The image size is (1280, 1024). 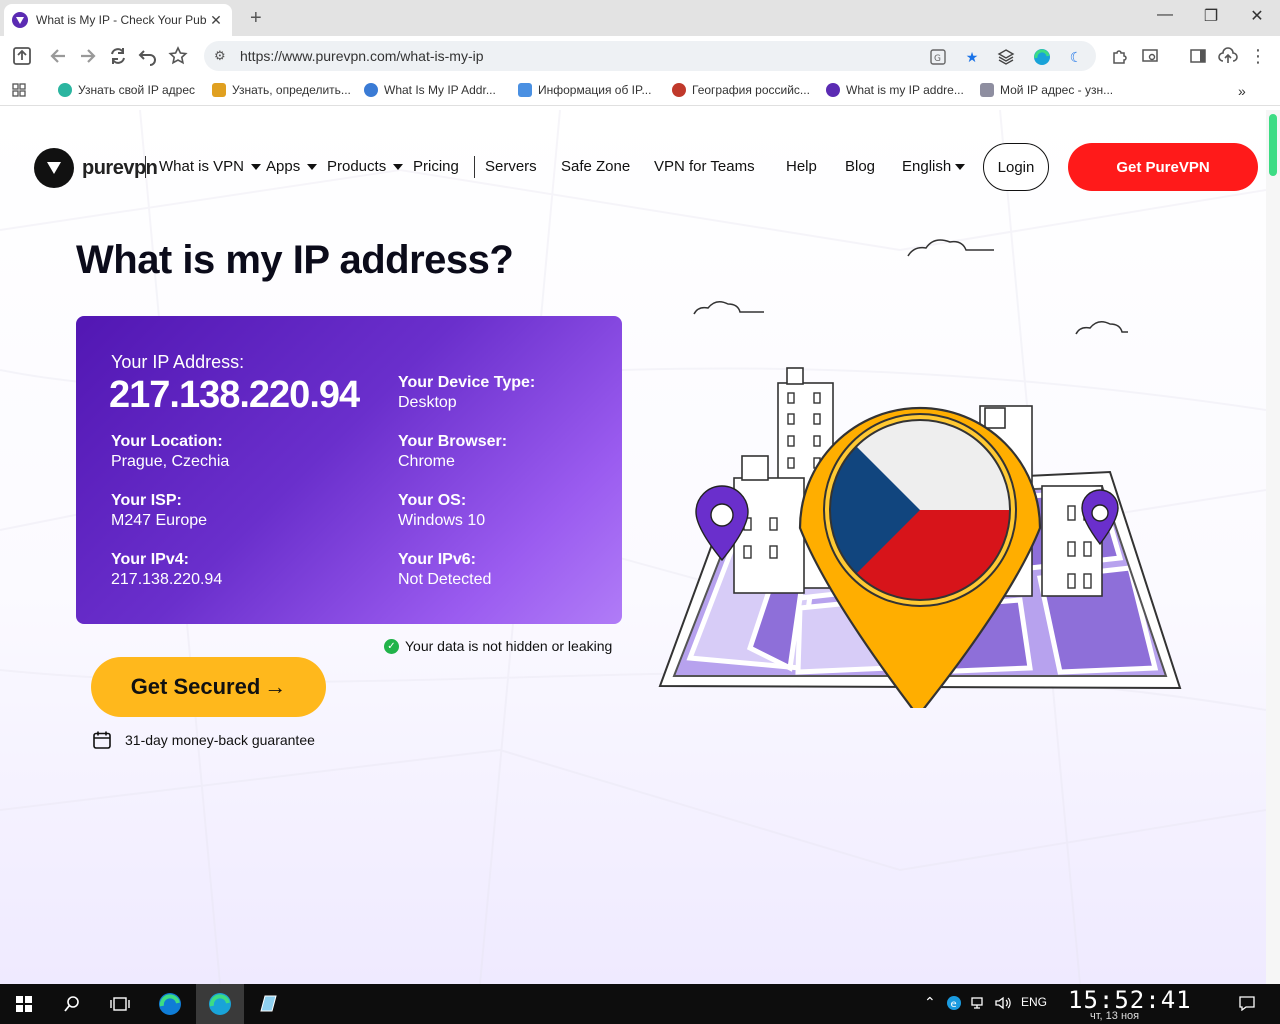 I want to click on tab-title: What is My IP - Check Your Pub, so click(x=121, y=20).